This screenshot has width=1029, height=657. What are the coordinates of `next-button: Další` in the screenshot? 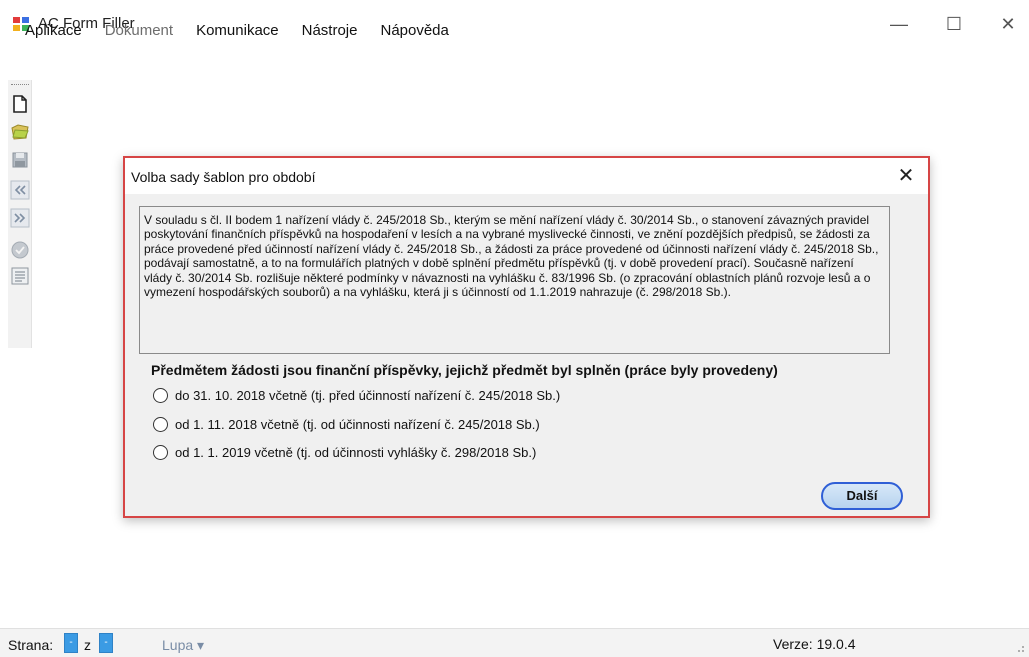 It's located at (862, 496).